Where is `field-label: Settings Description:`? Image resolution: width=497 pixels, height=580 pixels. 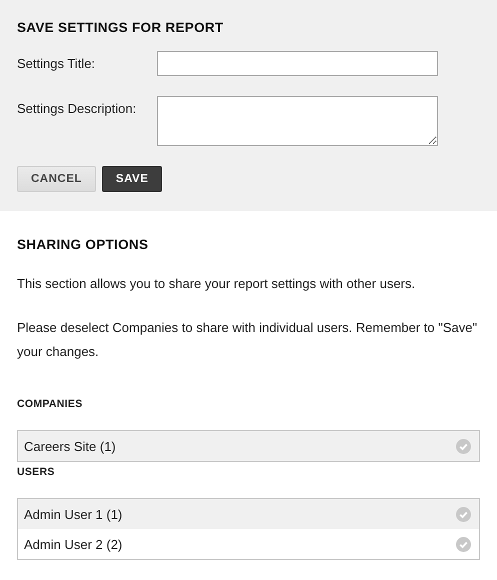 field-label: Settings Description: is located at coordinates (77, 108).